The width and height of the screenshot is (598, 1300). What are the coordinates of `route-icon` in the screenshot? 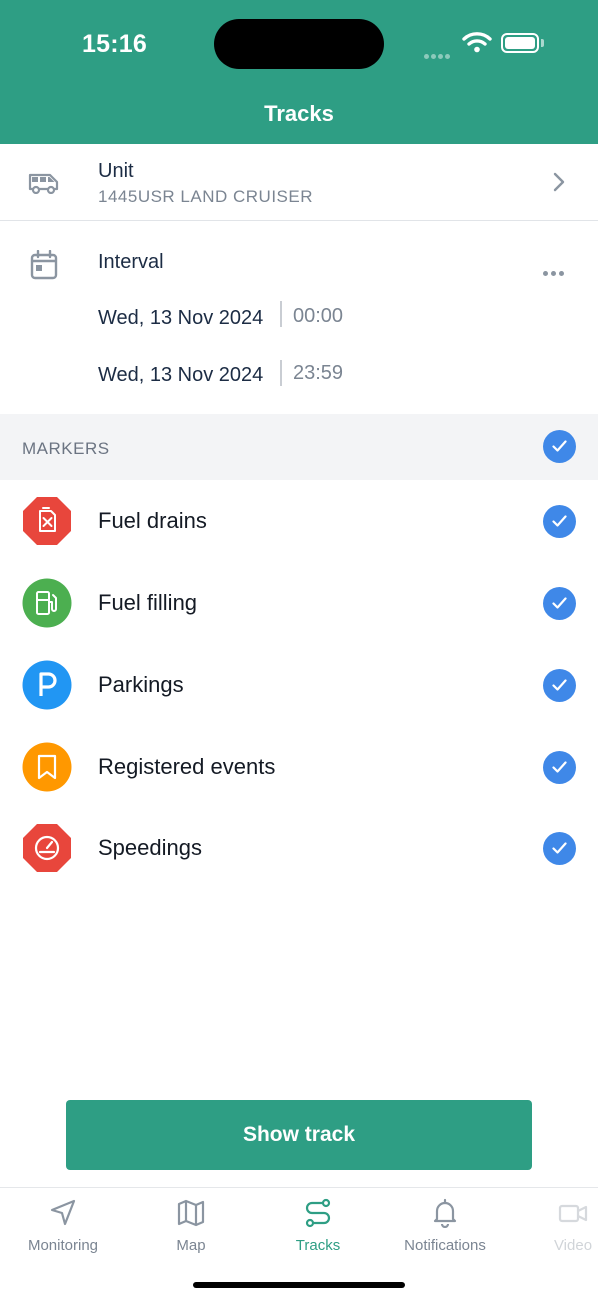 It's located at (318, 1213).